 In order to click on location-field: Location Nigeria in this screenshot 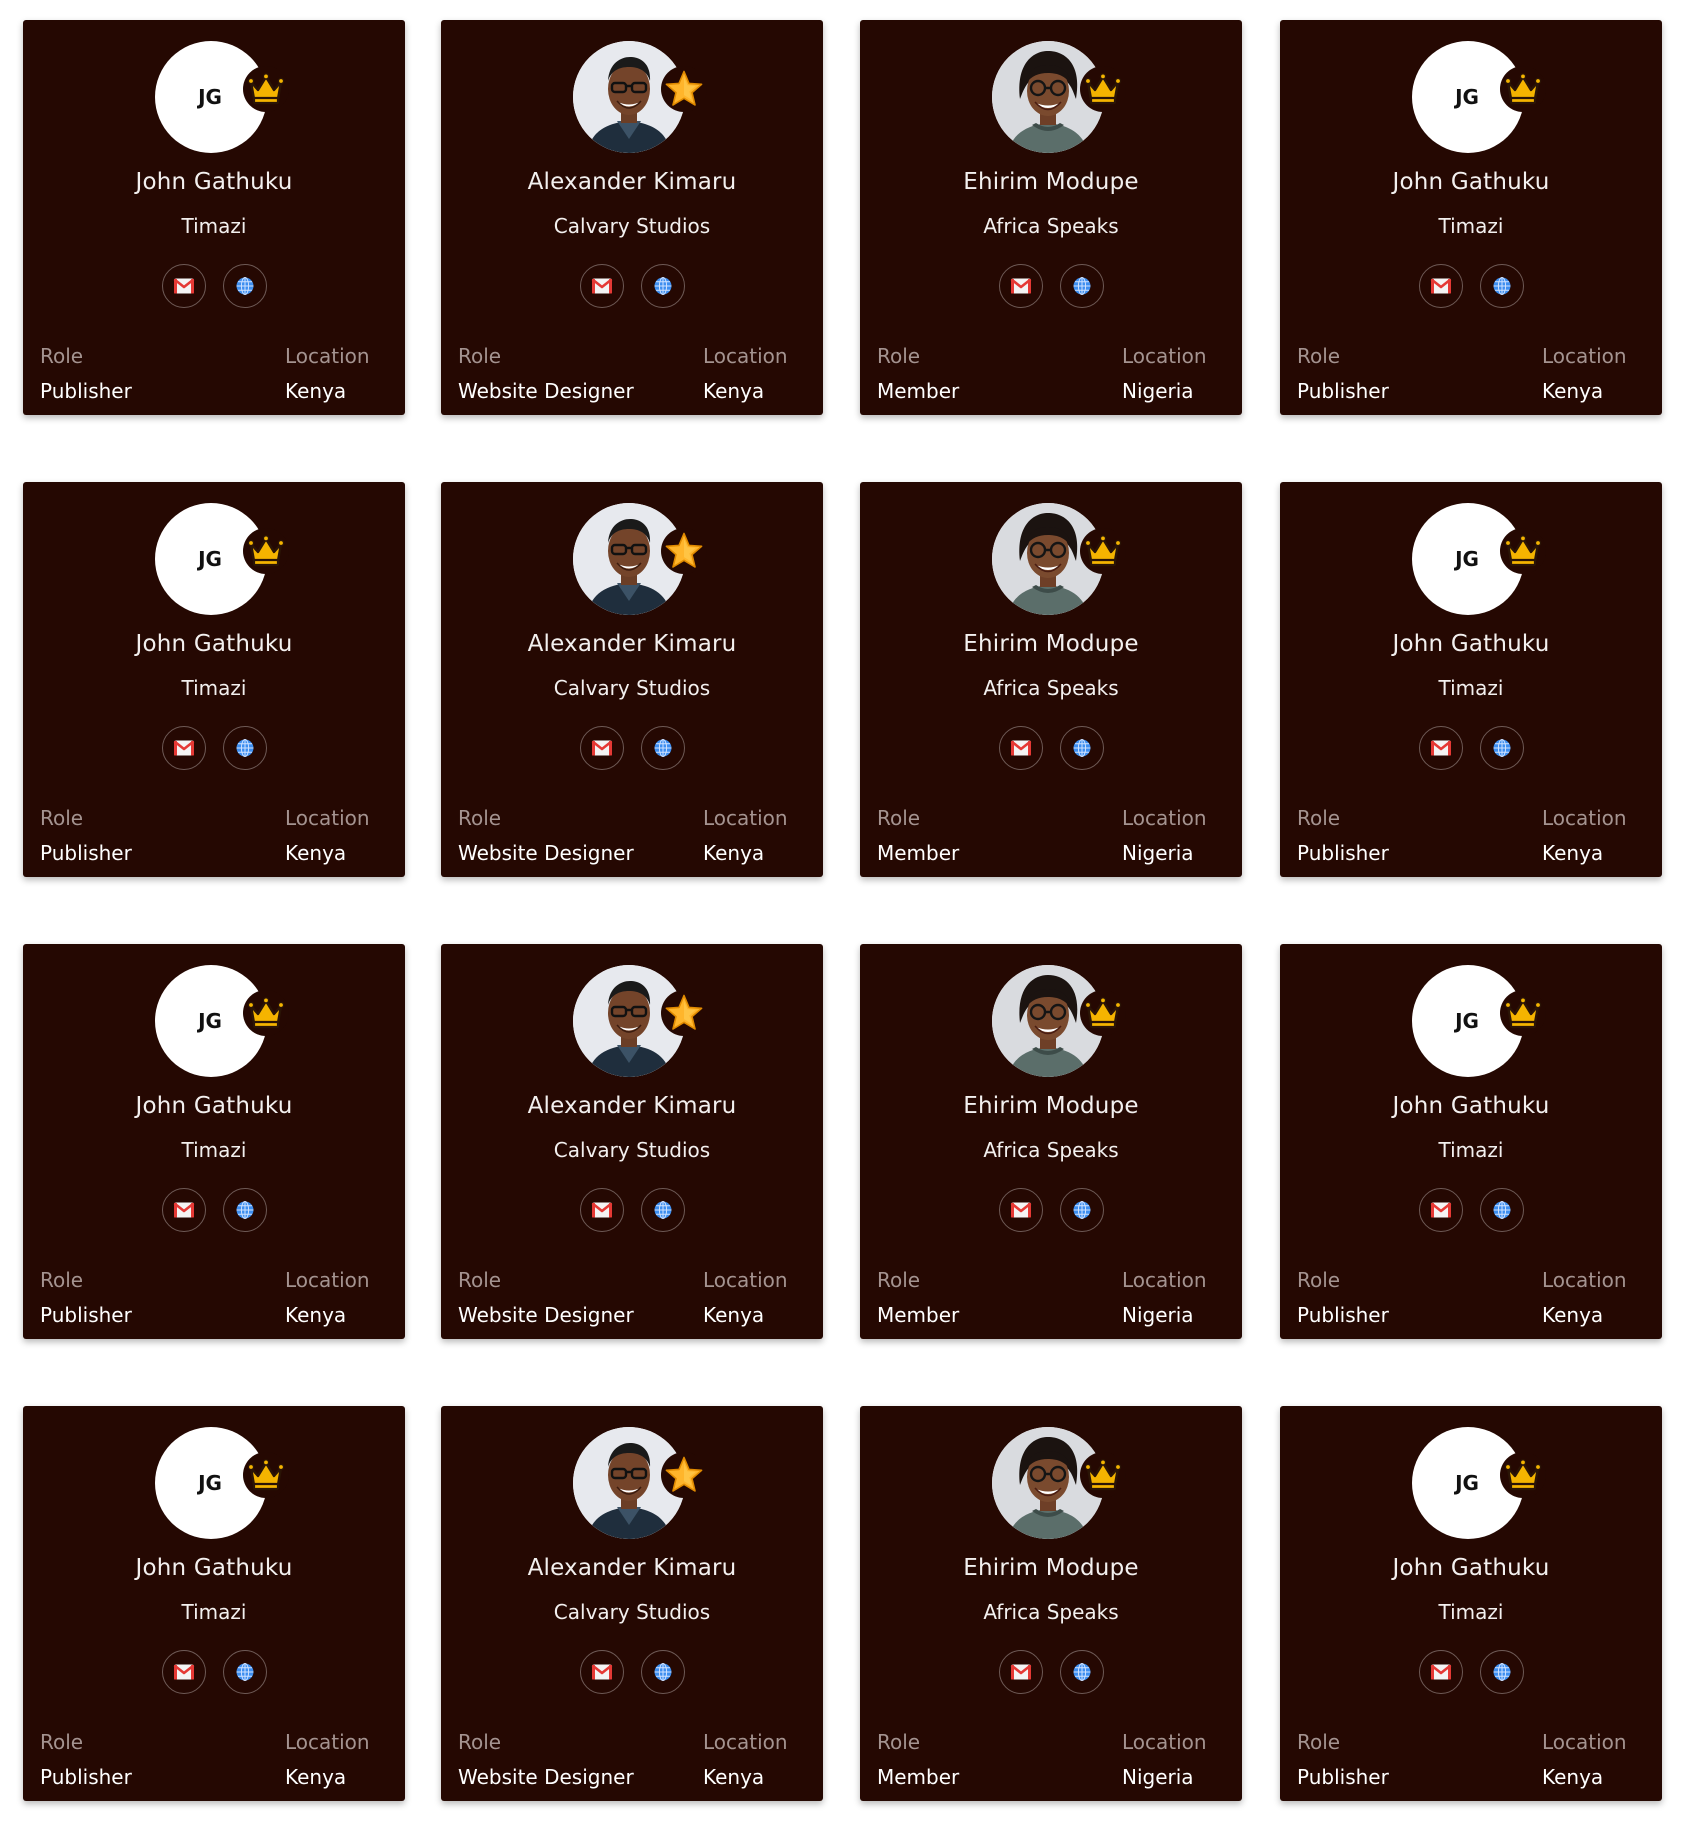, I will do `click(1164, 1759)`.